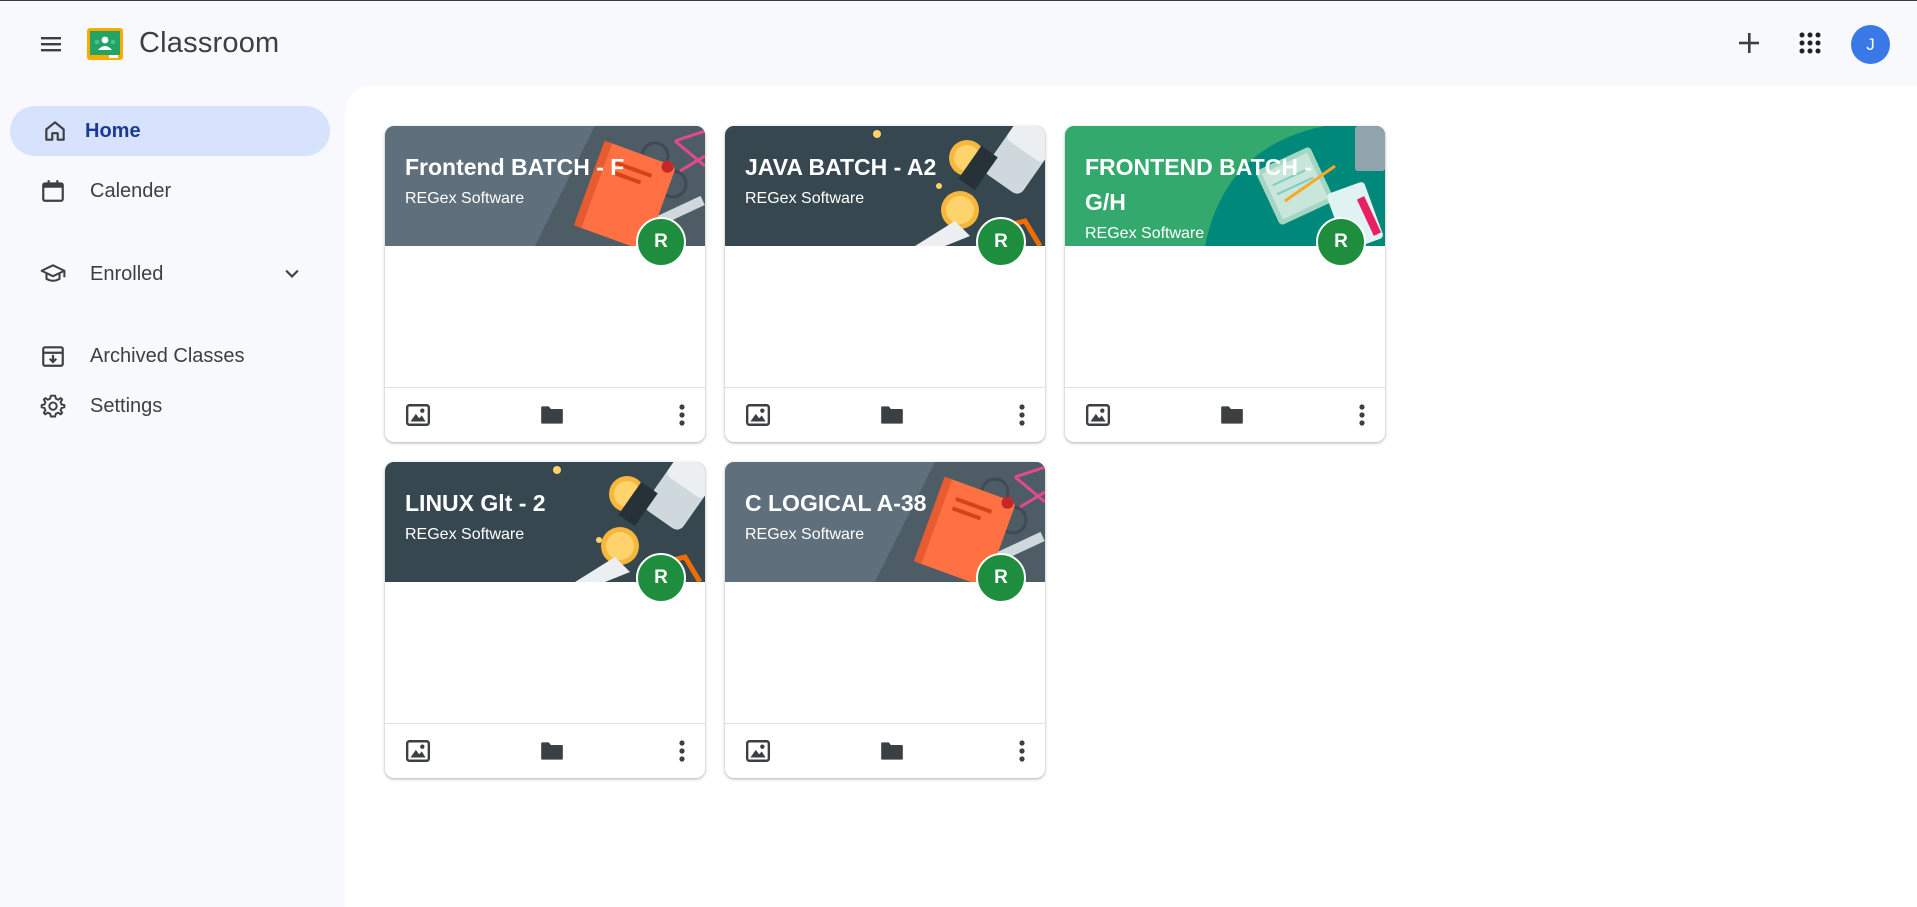 This screenshot has width=1917, height=907. I want to click on sidebar-item-label: Calender, so click(131, 190).